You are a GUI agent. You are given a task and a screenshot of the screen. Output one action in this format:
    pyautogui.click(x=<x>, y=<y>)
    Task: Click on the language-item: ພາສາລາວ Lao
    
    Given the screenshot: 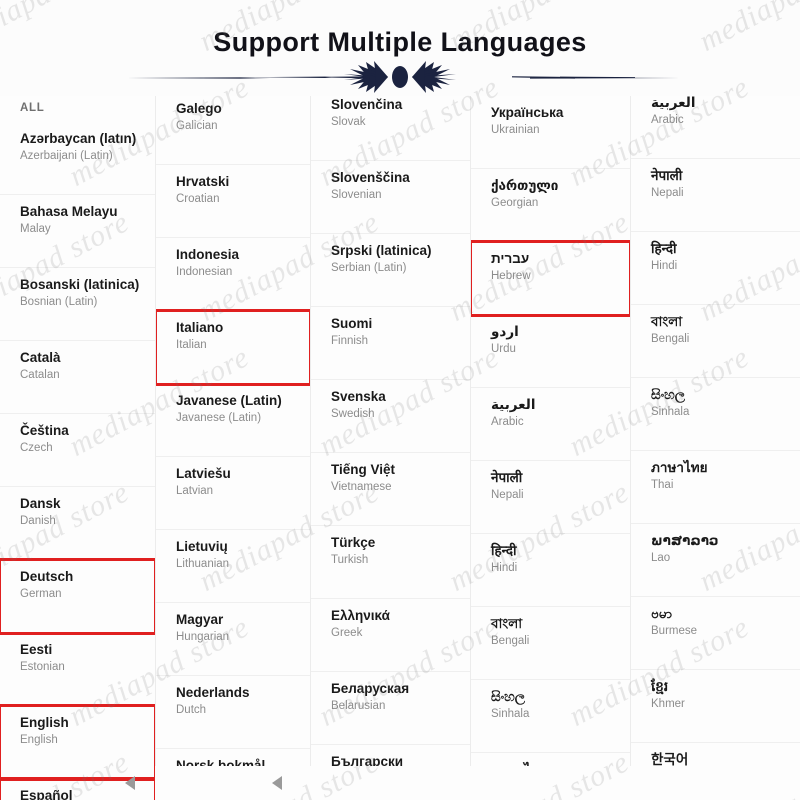 What is the action you would take?
    pyautogui.click(x=715, y=560)
    